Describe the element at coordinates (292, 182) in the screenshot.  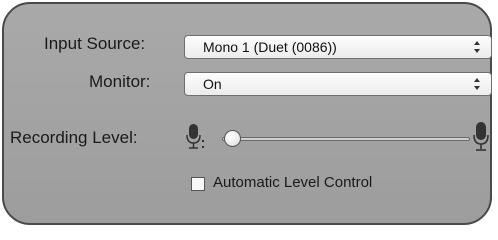
I see `automatic-level-control-label: Automatic Level Control` at that location.